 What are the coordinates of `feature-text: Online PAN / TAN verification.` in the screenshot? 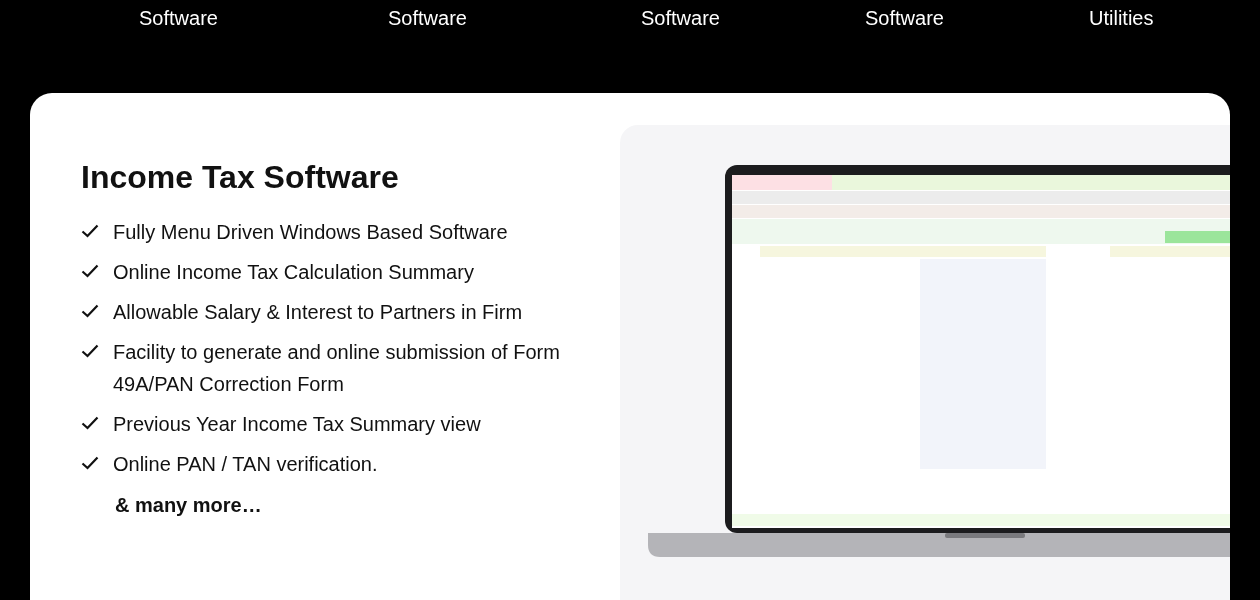 It's located at (246, 464).